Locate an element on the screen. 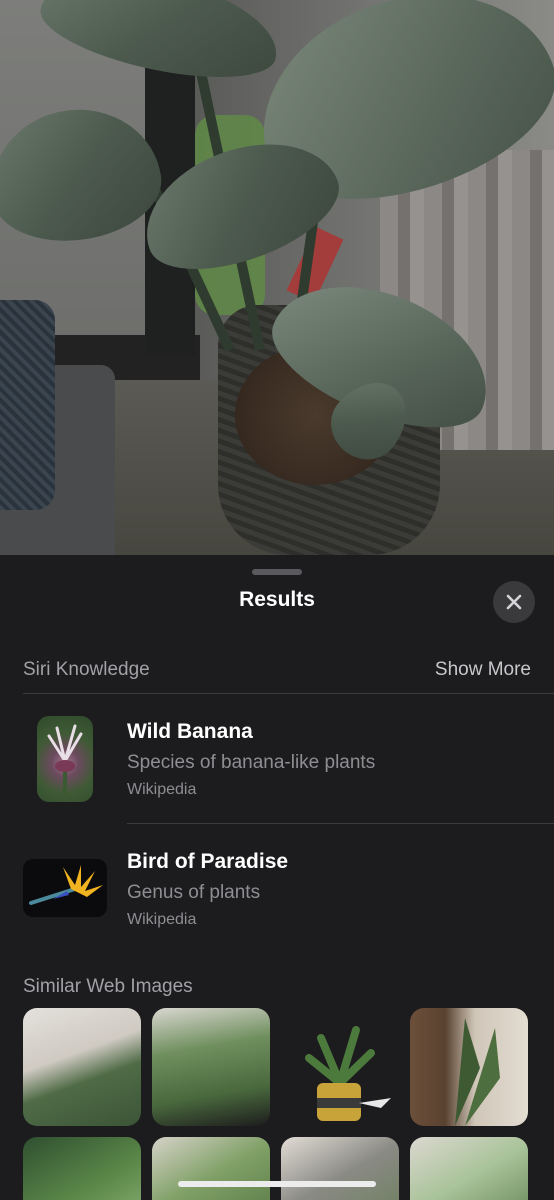 The image size is (554, 1200). similar-web-images-header: Similar Web Images is located at coordinates (108, 986).